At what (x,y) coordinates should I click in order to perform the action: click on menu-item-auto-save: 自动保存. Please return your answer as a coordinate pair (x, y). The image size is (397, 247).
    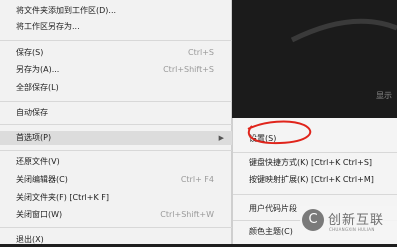
    Looking at the image, I should click on (116, 113).